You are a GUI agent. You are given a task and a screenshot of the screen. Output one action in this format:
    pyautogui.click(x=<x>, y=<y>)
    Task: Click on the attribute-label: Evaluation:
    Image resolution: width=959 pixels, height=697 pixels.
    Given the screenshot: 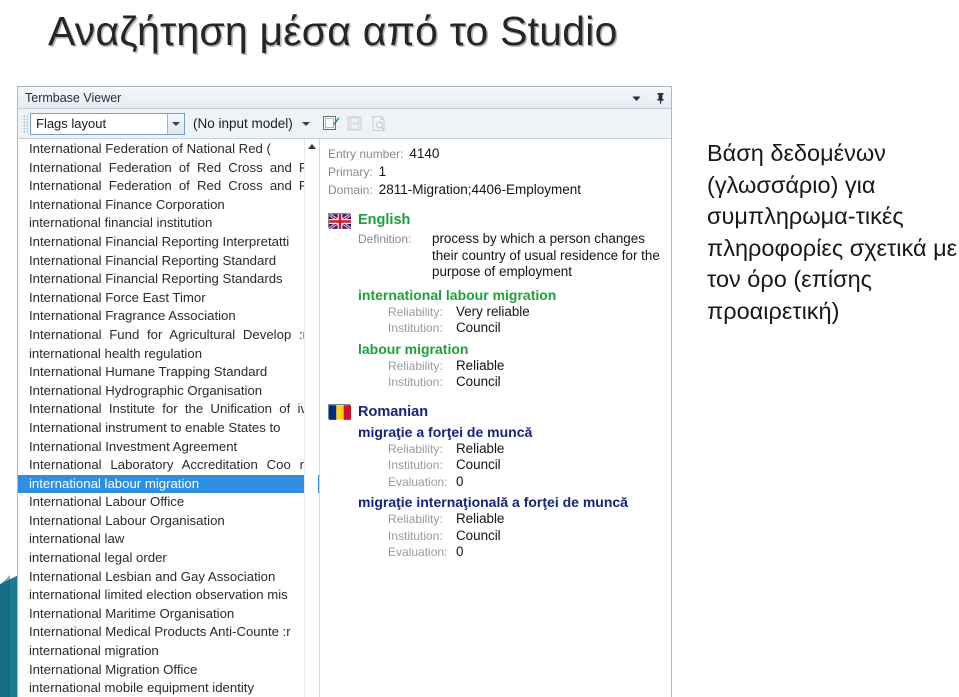 What is the action you would take?
    pyautogui.click(x=418, y=552)
    